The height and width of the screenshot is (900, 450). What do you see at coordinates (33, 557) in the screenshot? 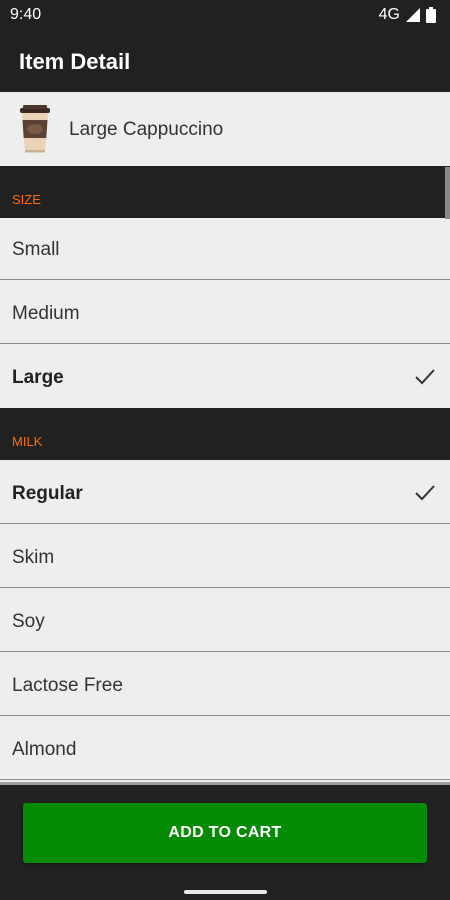
I see `option-label: Skim` at bounding box center [33, 557].